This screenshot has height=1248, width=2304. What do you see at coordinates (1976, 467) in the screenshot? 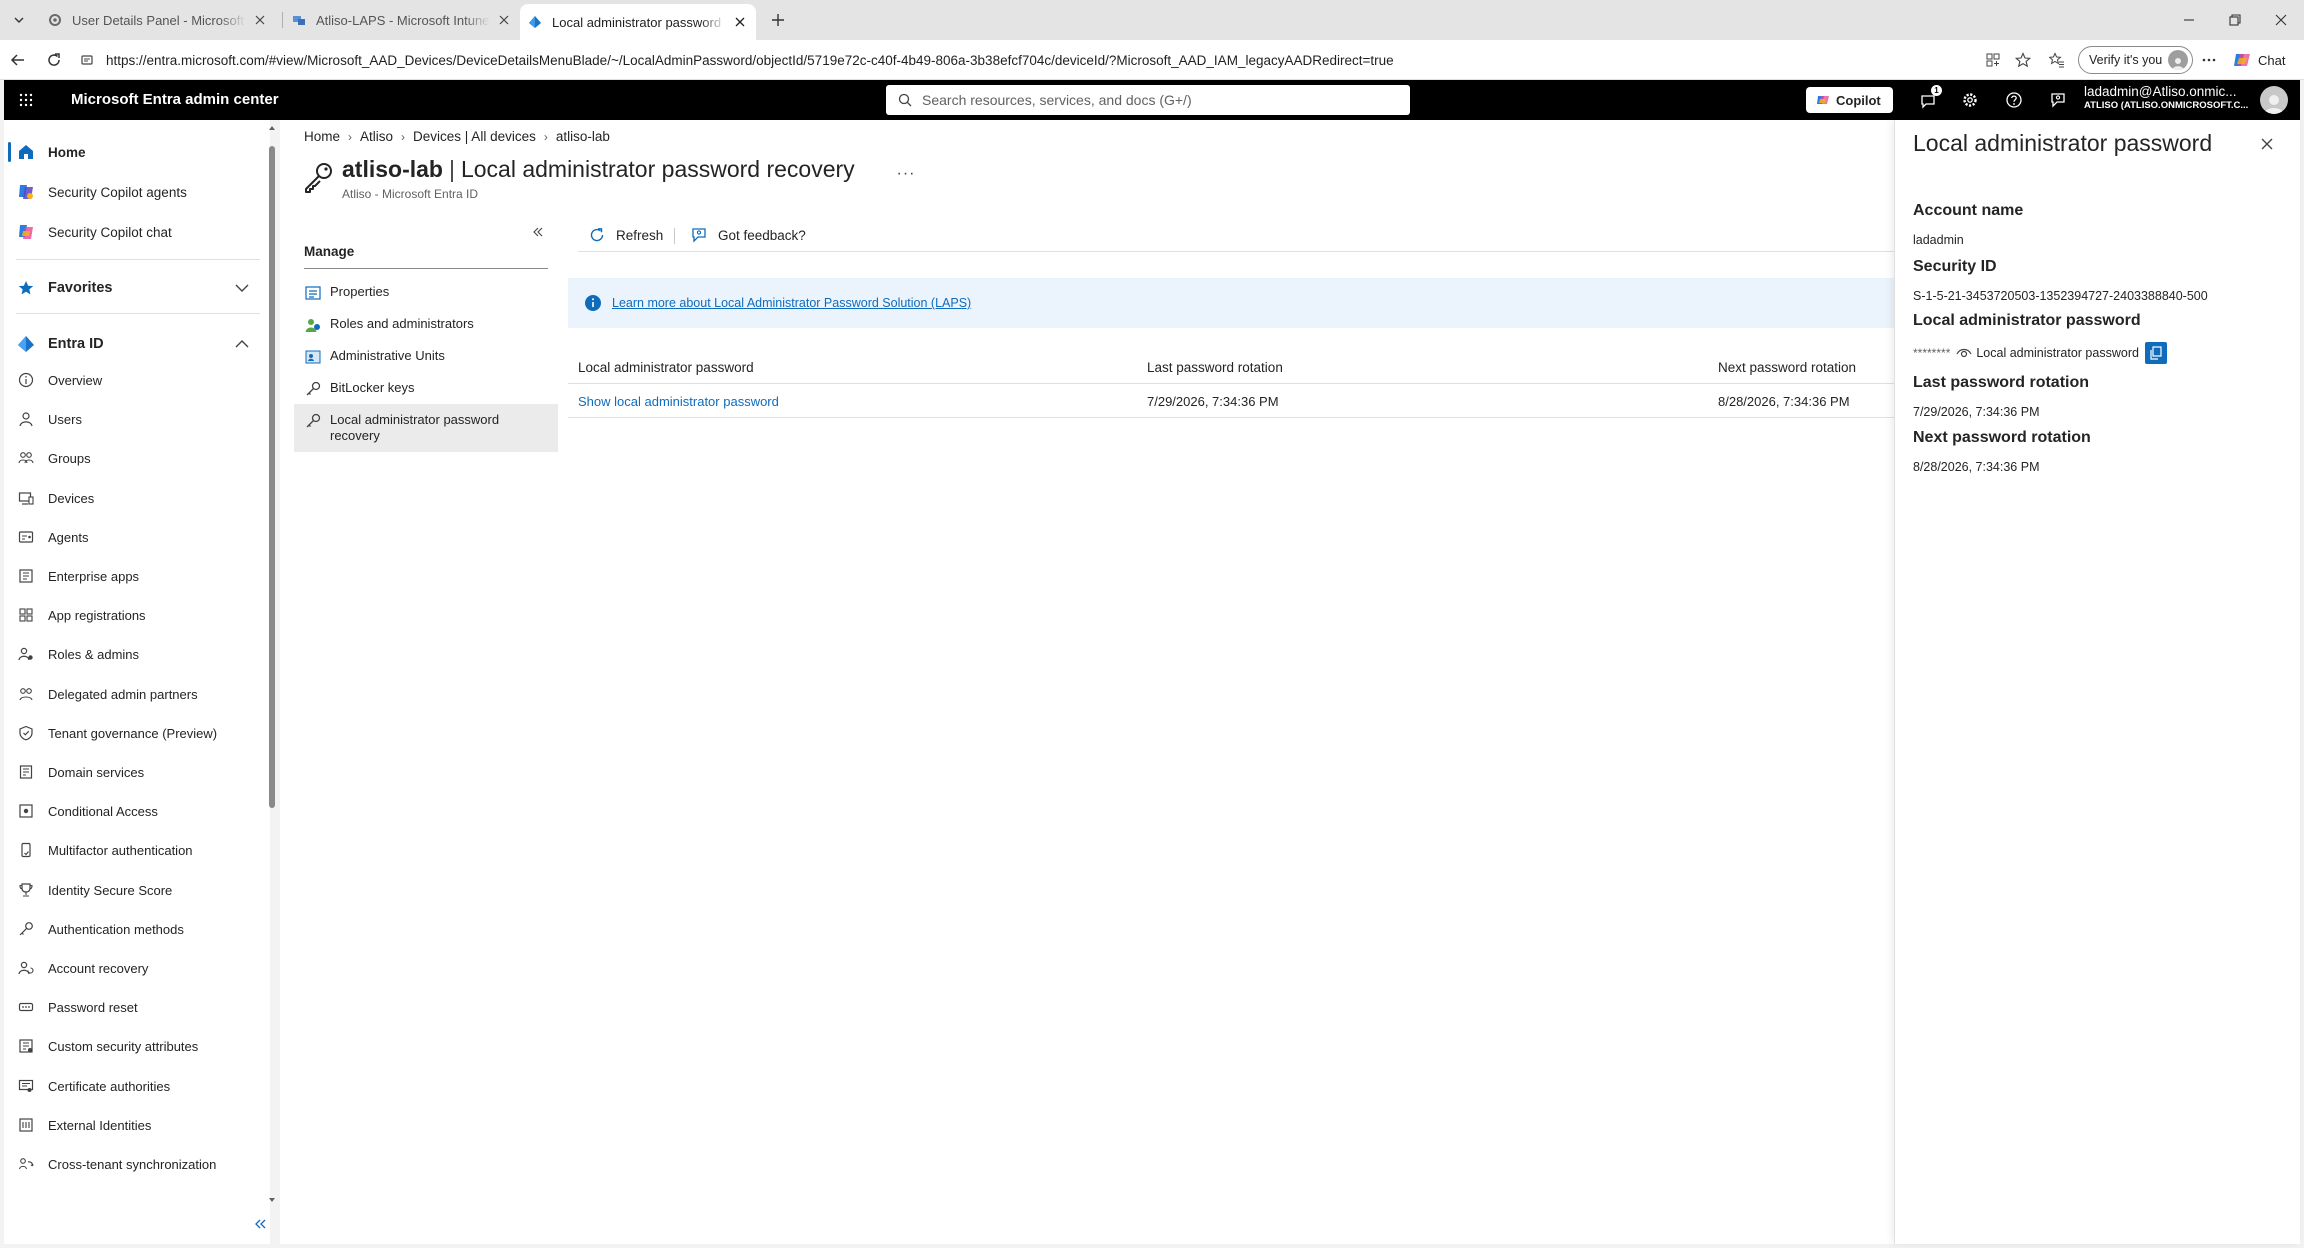
I see `next-rotation-value: 8/28/2026, 7:34:36 PM` at bounding box center [1976, 467].